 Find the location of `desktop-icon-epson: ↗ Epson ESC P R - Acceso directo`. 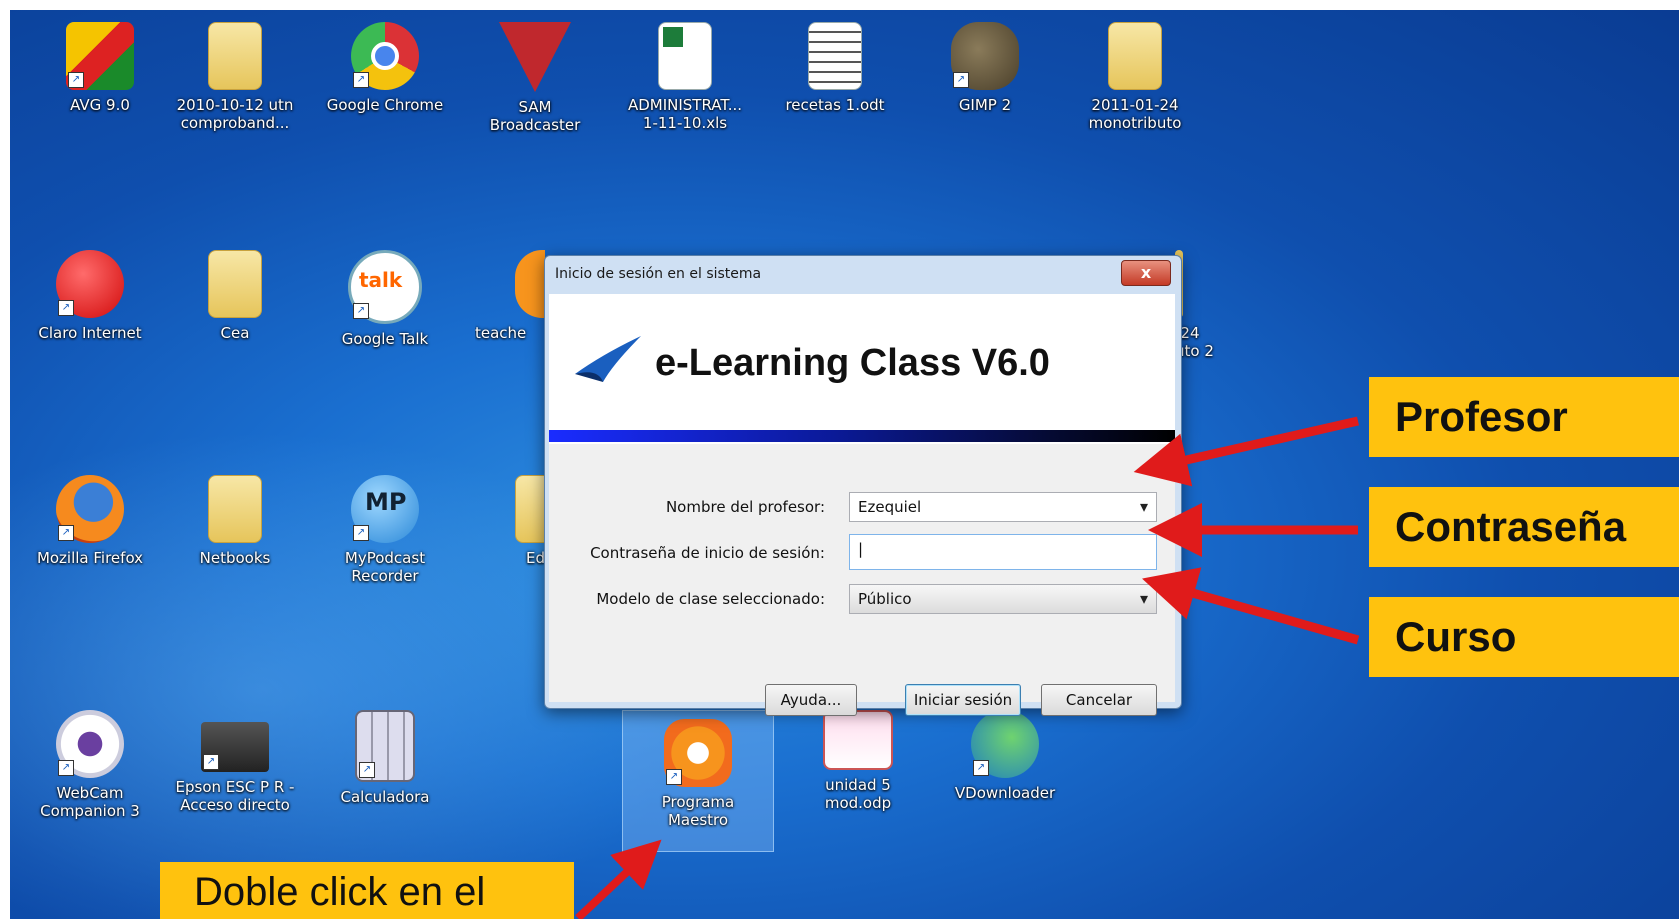

desktop-icon-epson: ↗ Epson ESC P R - Acceso directo is located at coordinates (235, 762).